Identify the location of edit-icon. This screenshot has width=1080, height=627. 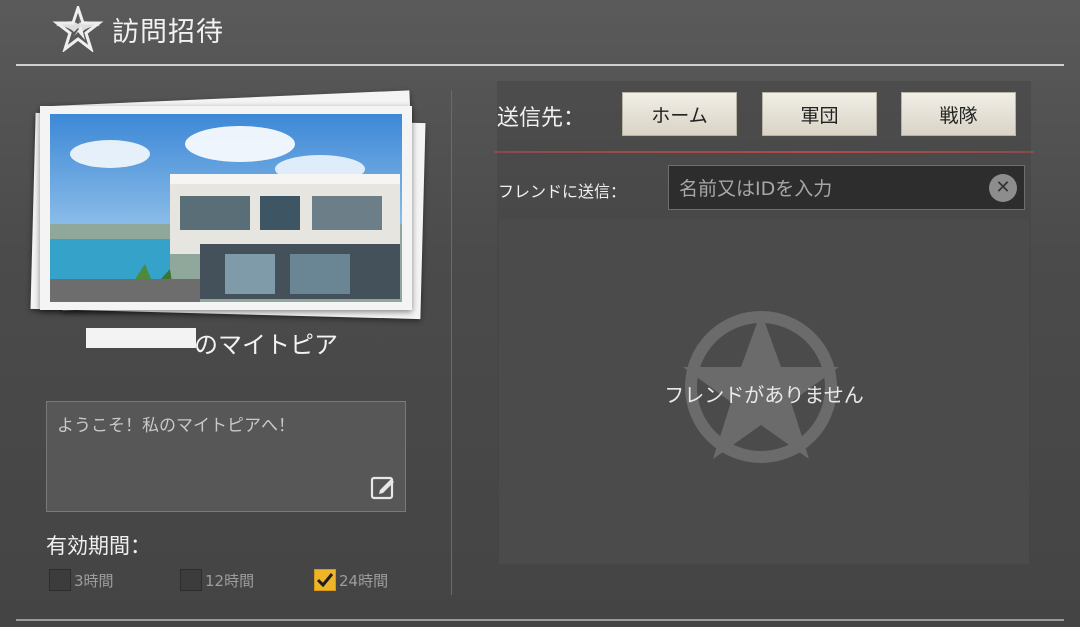
(383, 487).